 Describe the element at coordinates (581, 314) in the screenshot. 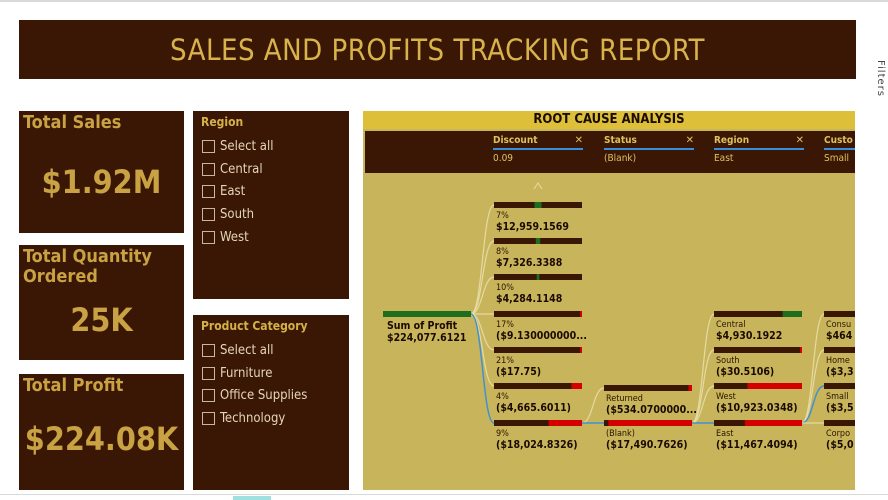

I see `discount-node-3-fill` at that location.